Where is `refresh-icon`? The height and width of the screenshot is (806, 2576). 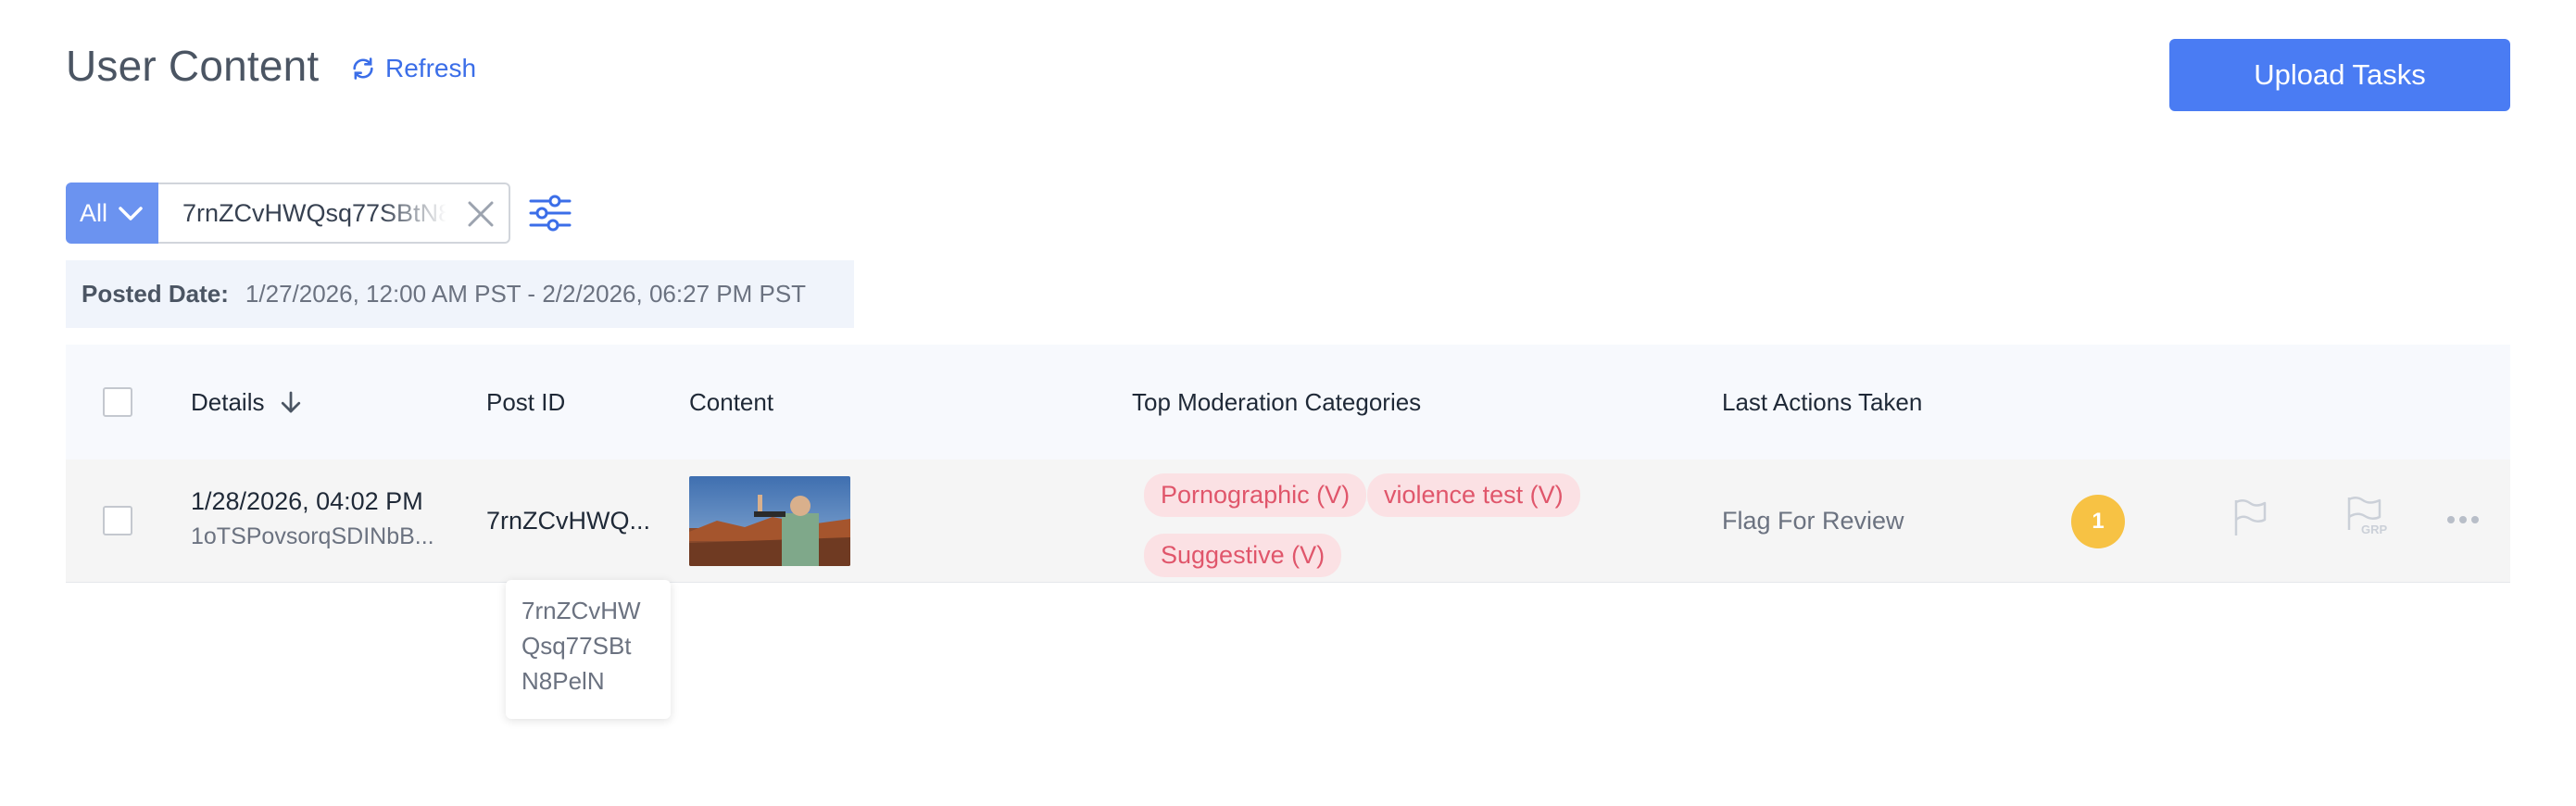
refresh-icon is located at coordinates (363, 69).